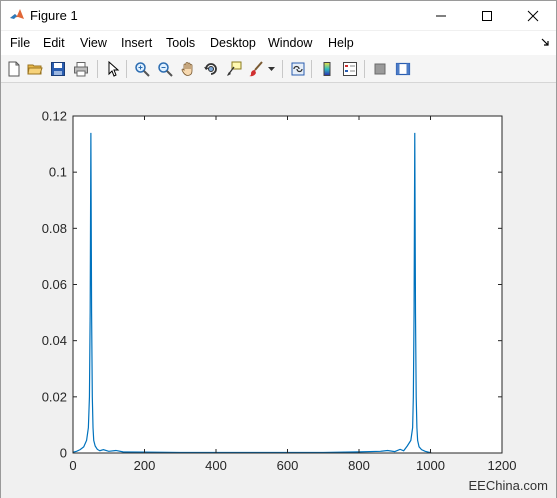 Image resolution: width=557 pixels, height=498 pixels. I want to click on minimize-button, so click(441, 15).